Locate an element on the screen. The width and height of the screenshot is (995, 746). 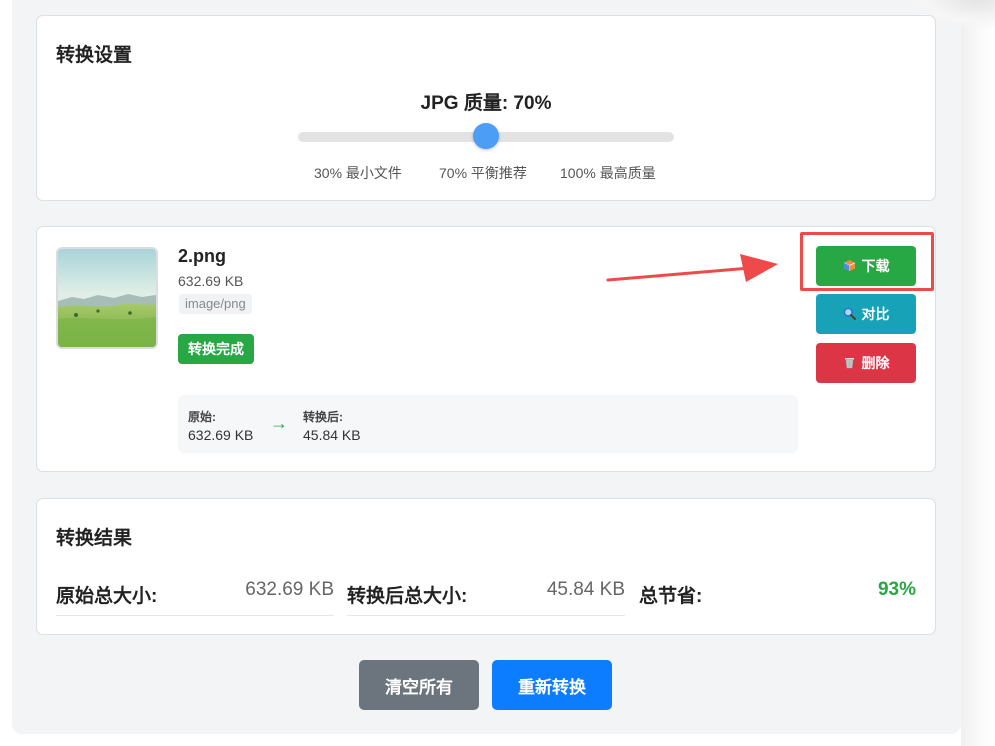
quality-tick-max: 100% 最高质量 is located at coordinates (608, 173).